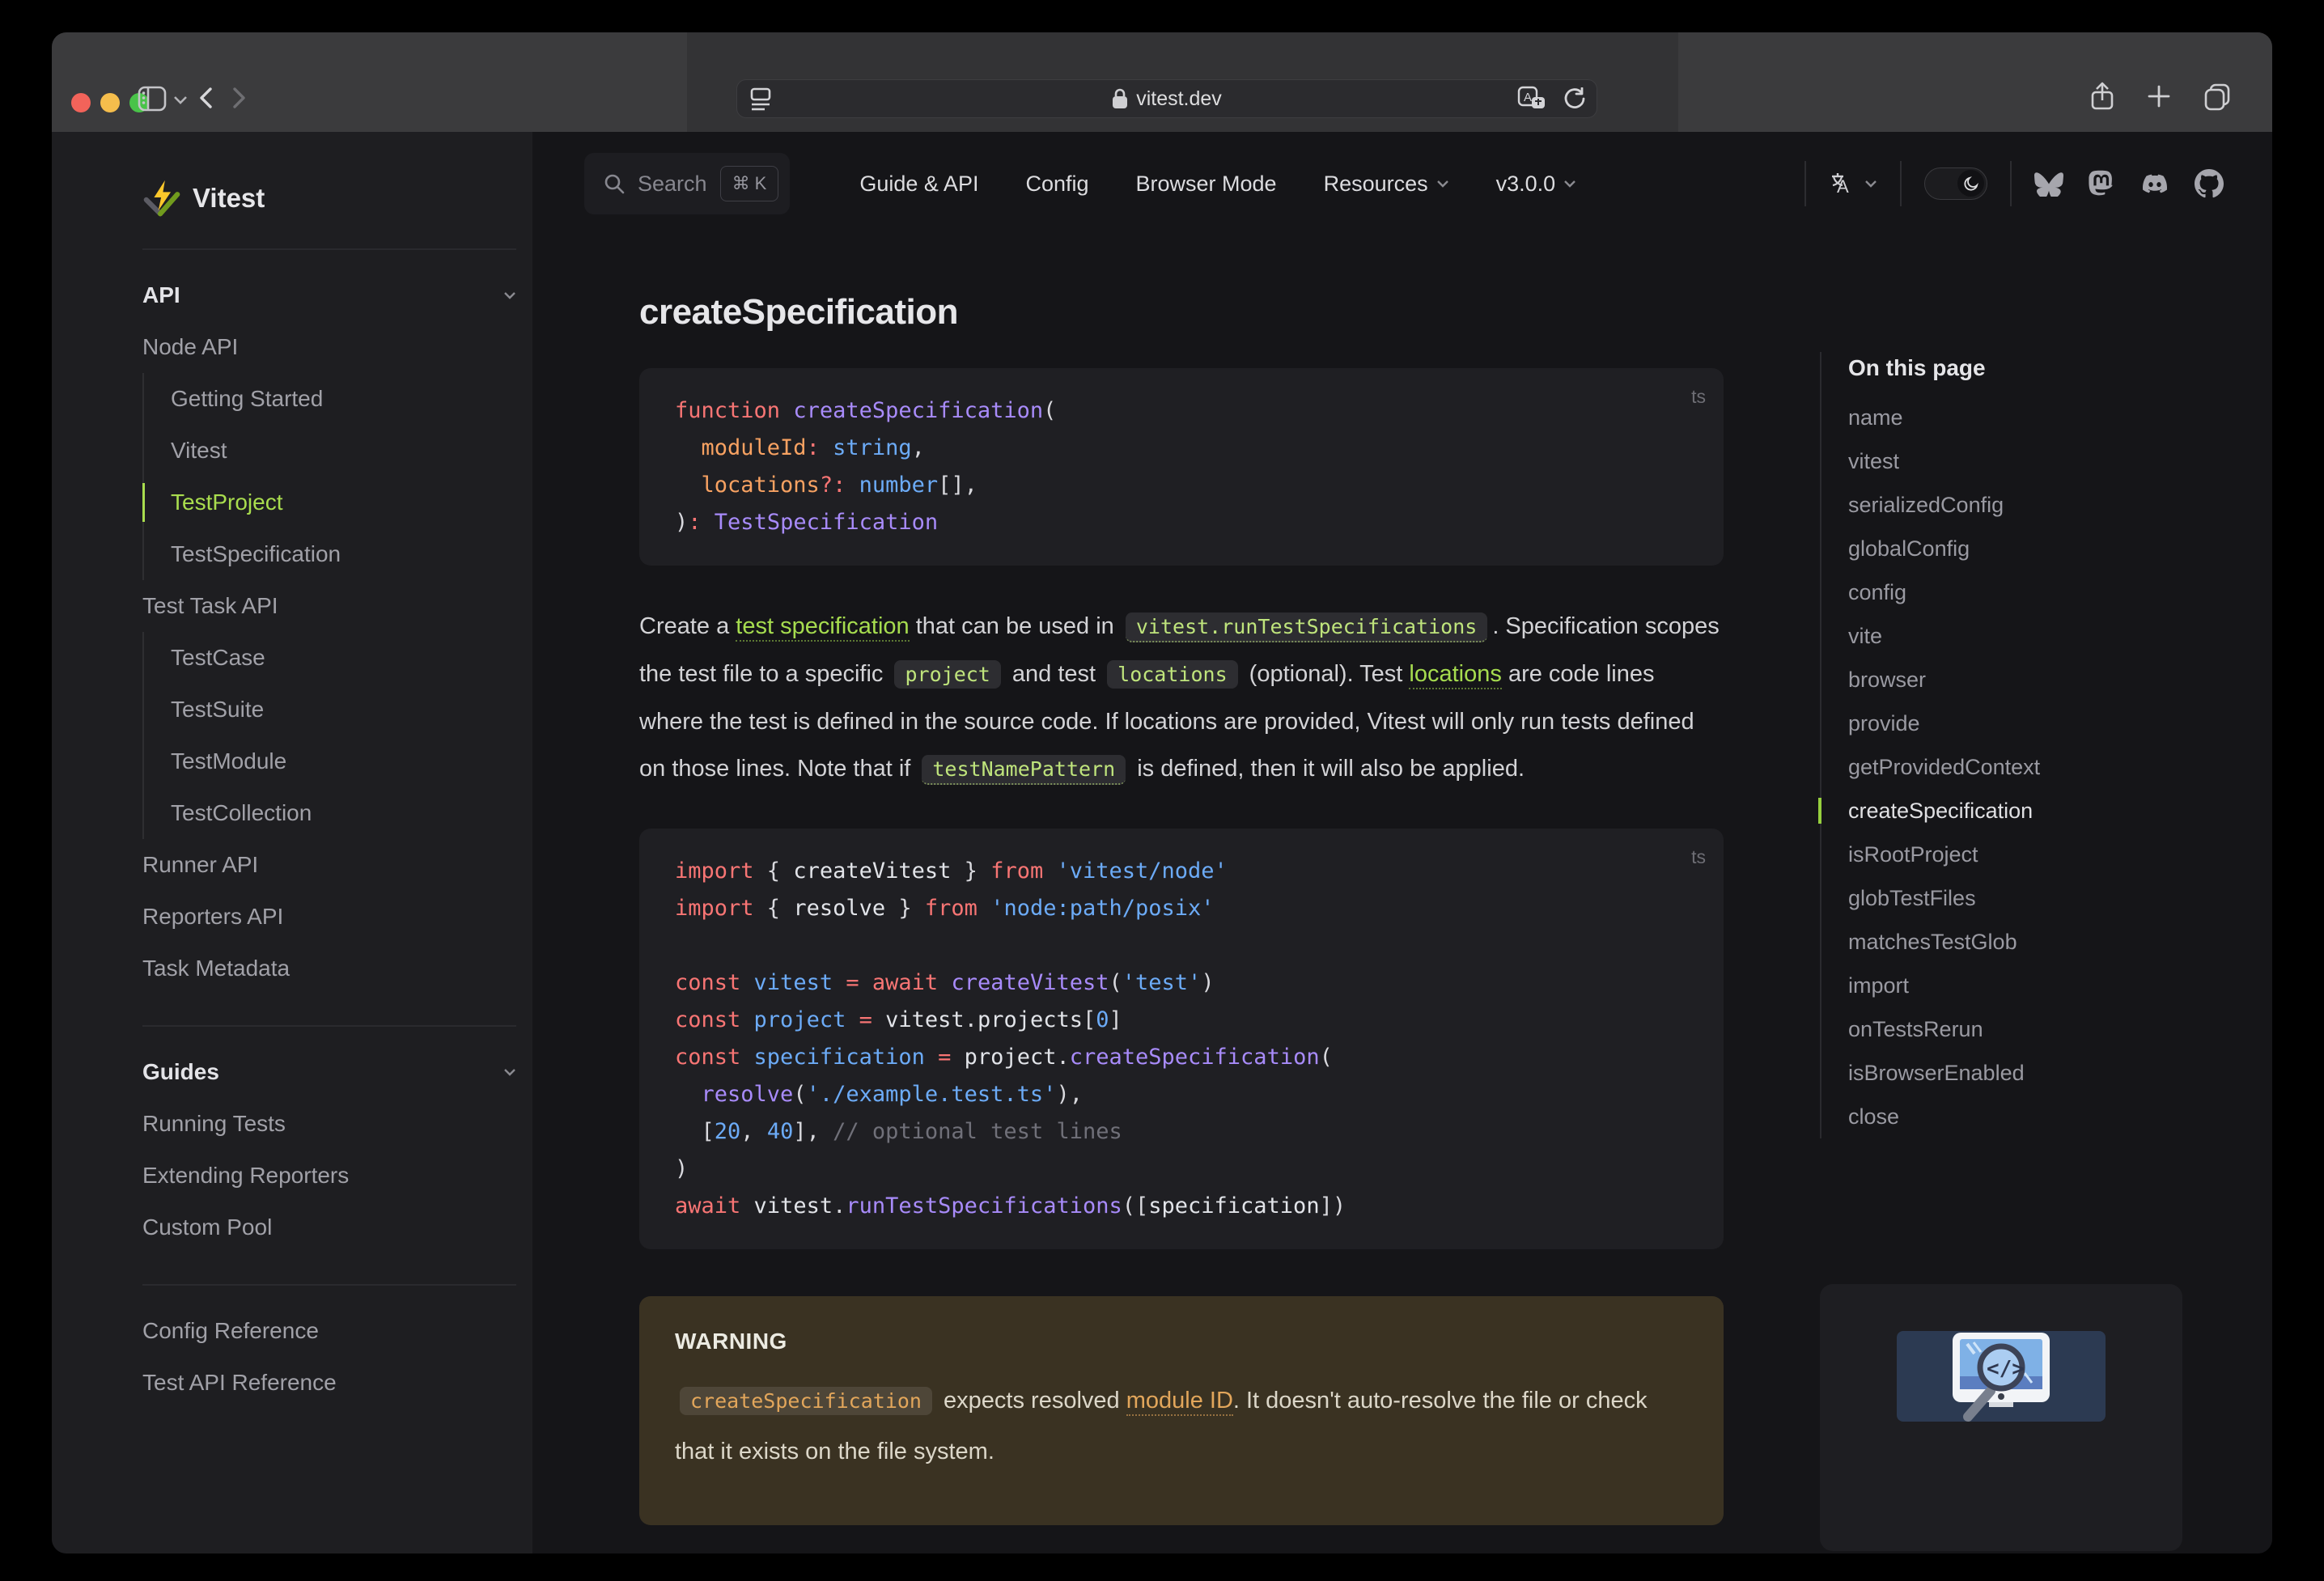  I want to click on share-icon, so click(2102, 96).